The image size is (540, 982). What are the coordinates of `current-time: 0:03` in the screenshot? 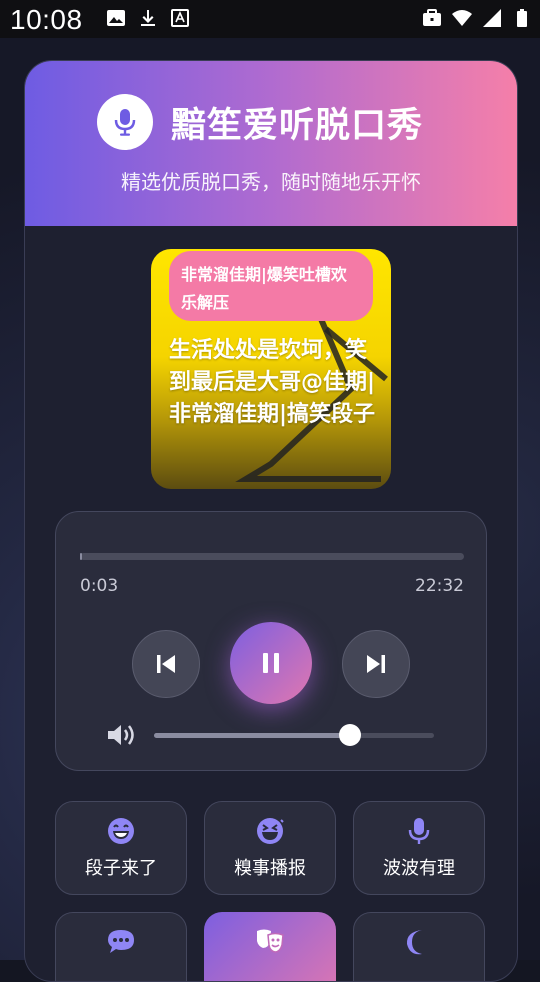 It's located at (99, 586).